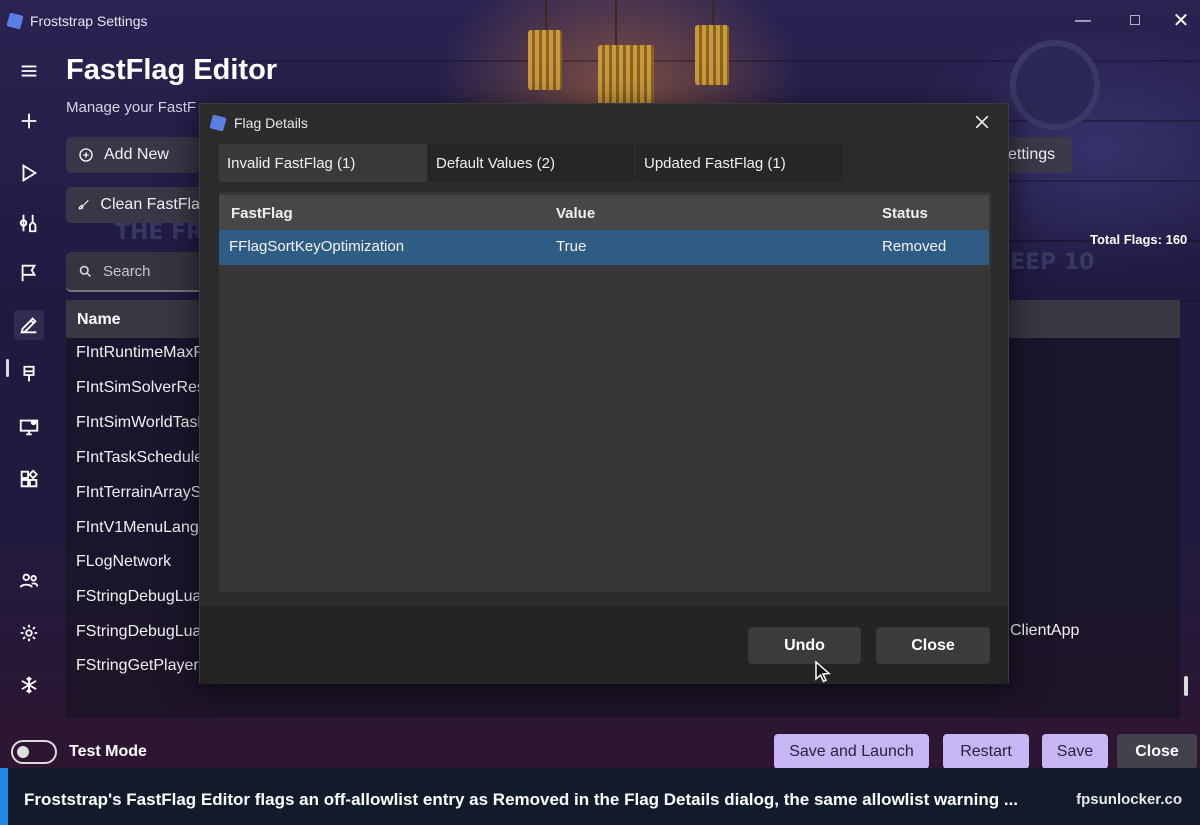  What do you see at coordinates (138, 493) in the screenshot?
I see `flag-row-name: FIntTerrainArrayS` at bounding box center [138, 493].